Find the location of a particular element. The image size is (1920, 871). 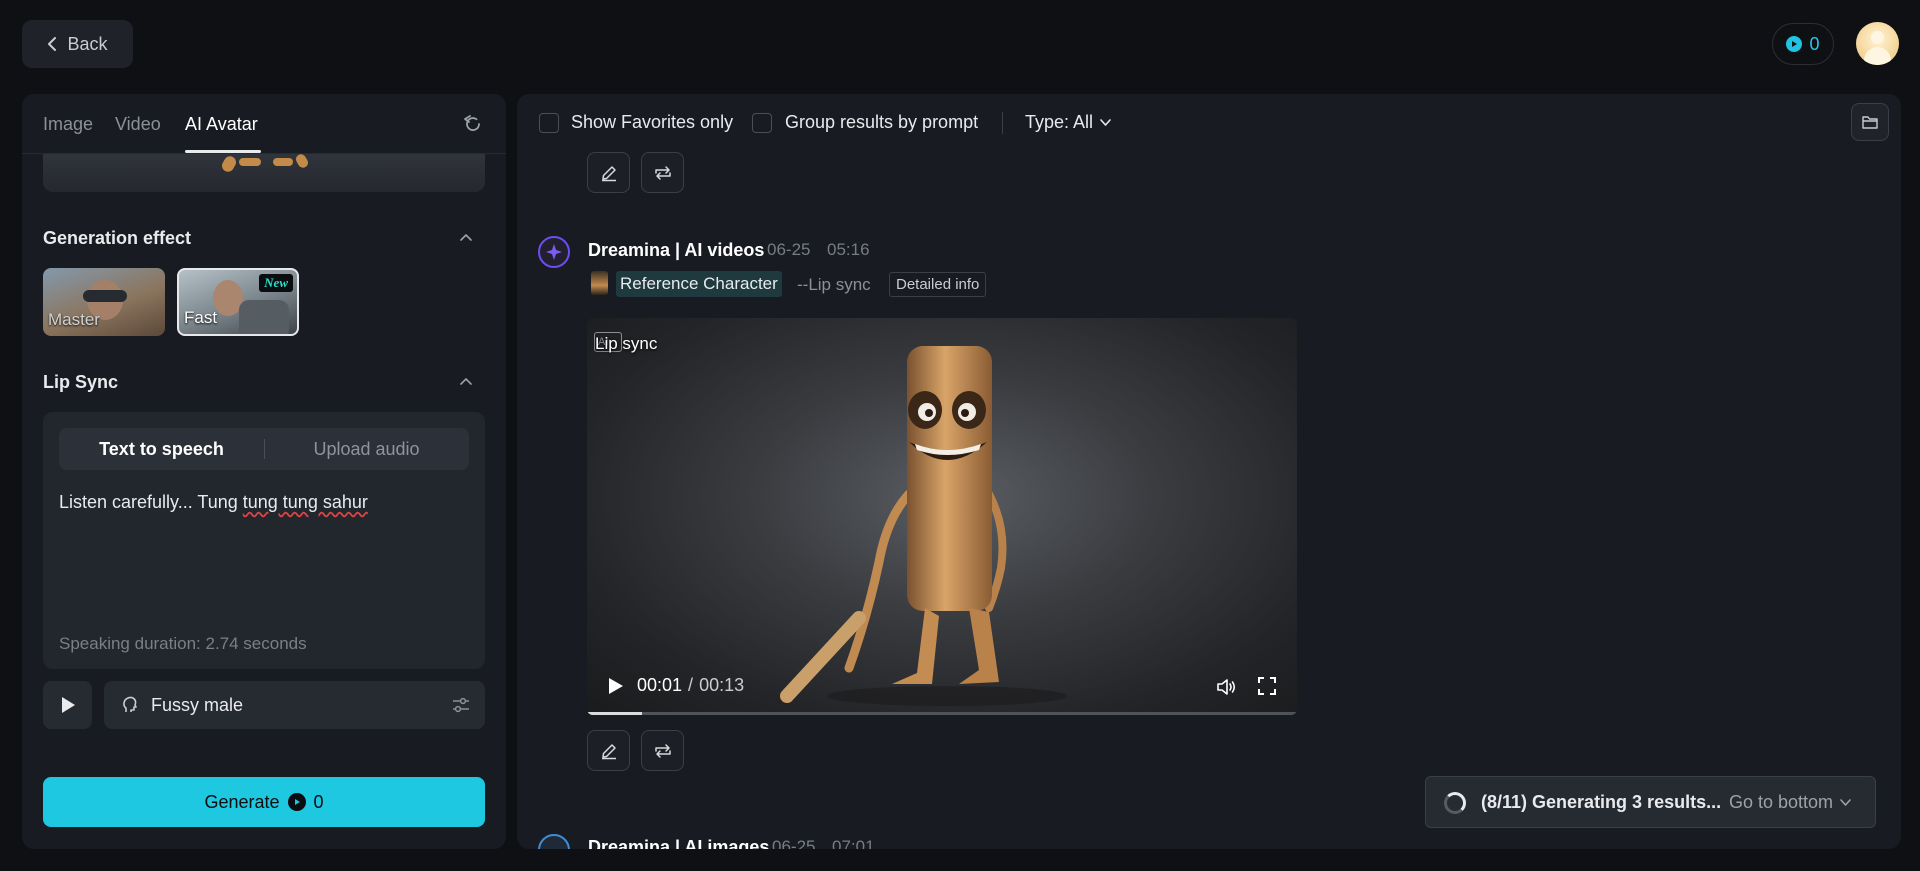

group-by-prompt-label: Group results by prompt is located at coordinates (882, 122).